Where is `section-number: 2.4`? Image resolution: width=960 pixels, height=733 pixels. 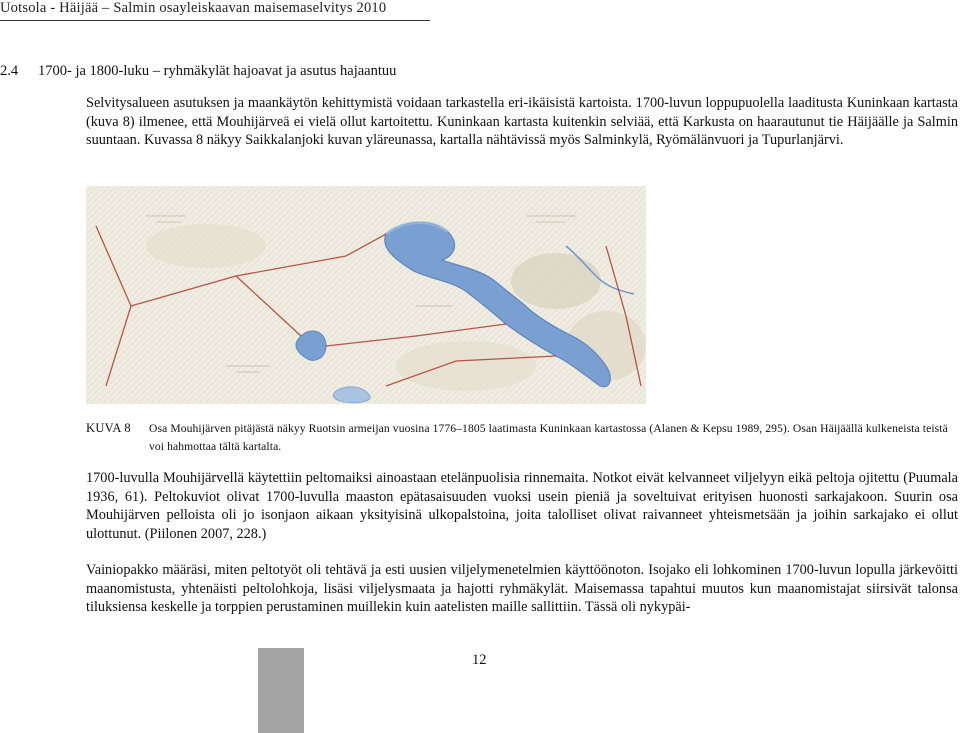 section-number: 2.4 is located at coordinates (9, 71).